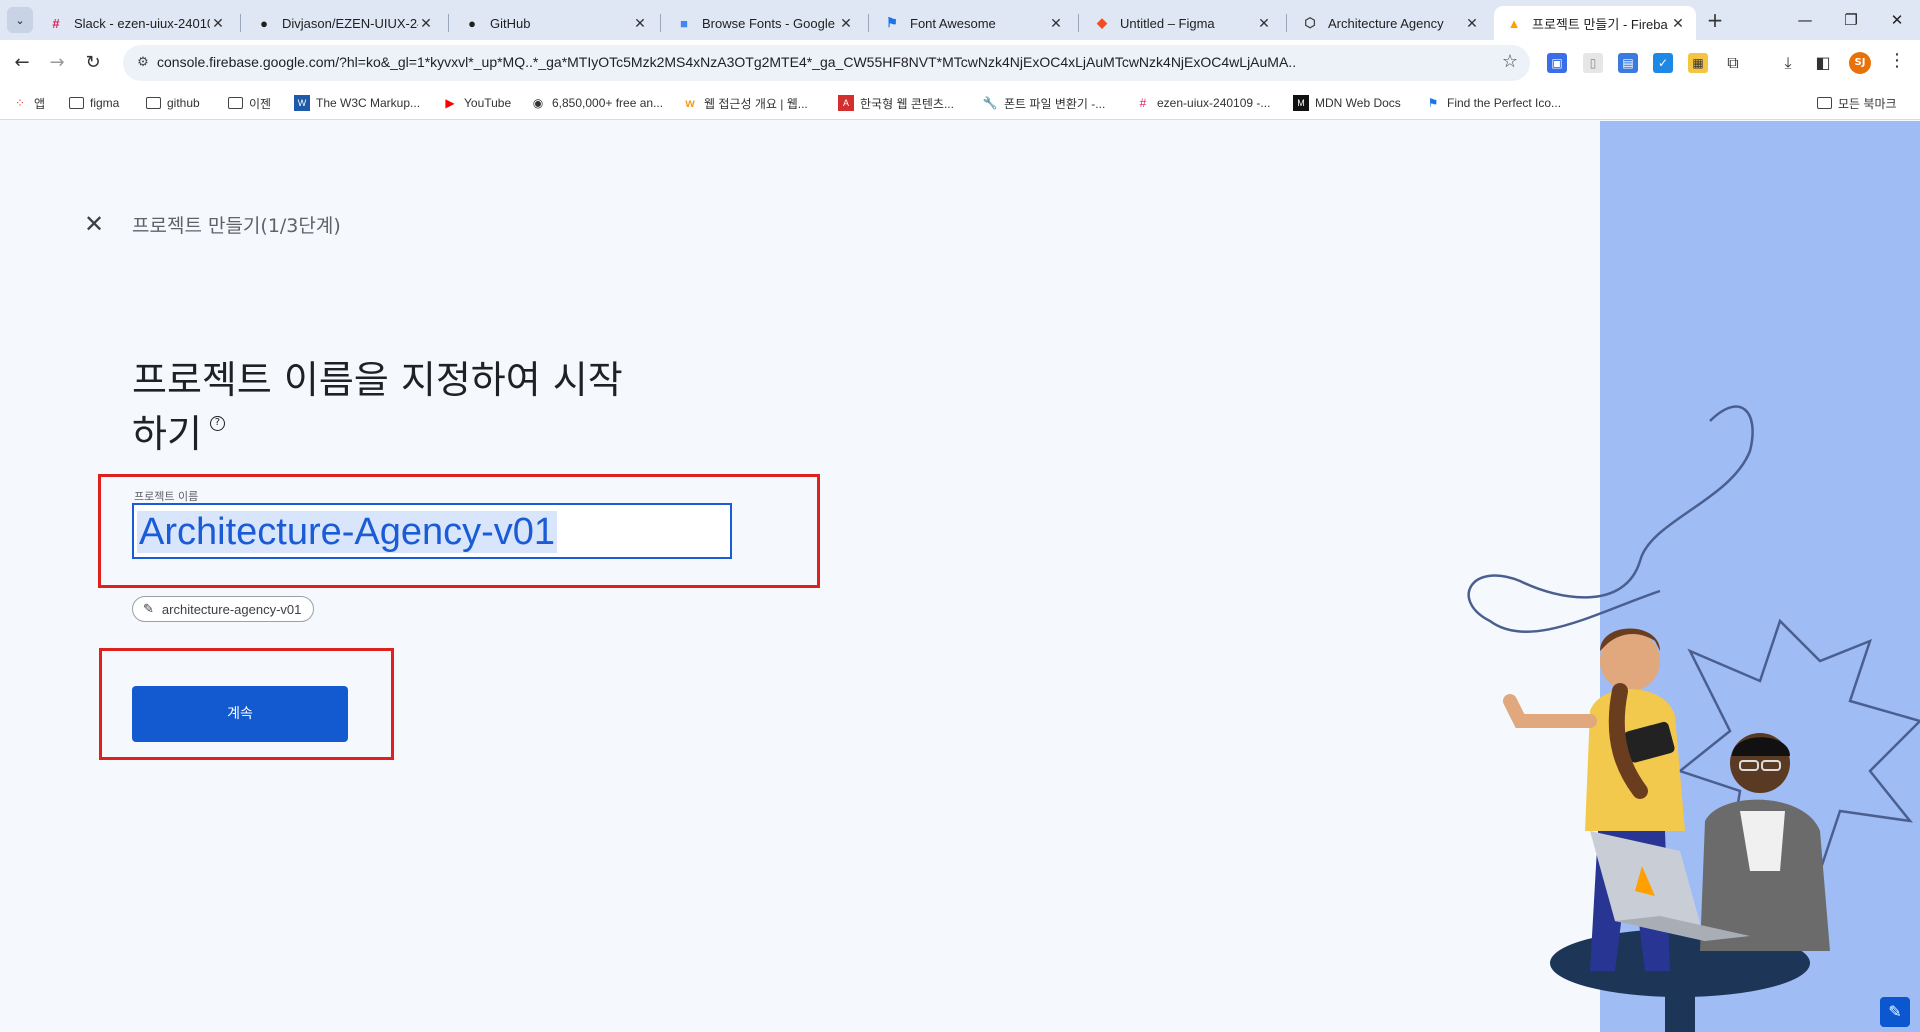  Describe the element at coordinates (990, 103) in the screenshot. I see `wrench-icon: 🔧` at that location.